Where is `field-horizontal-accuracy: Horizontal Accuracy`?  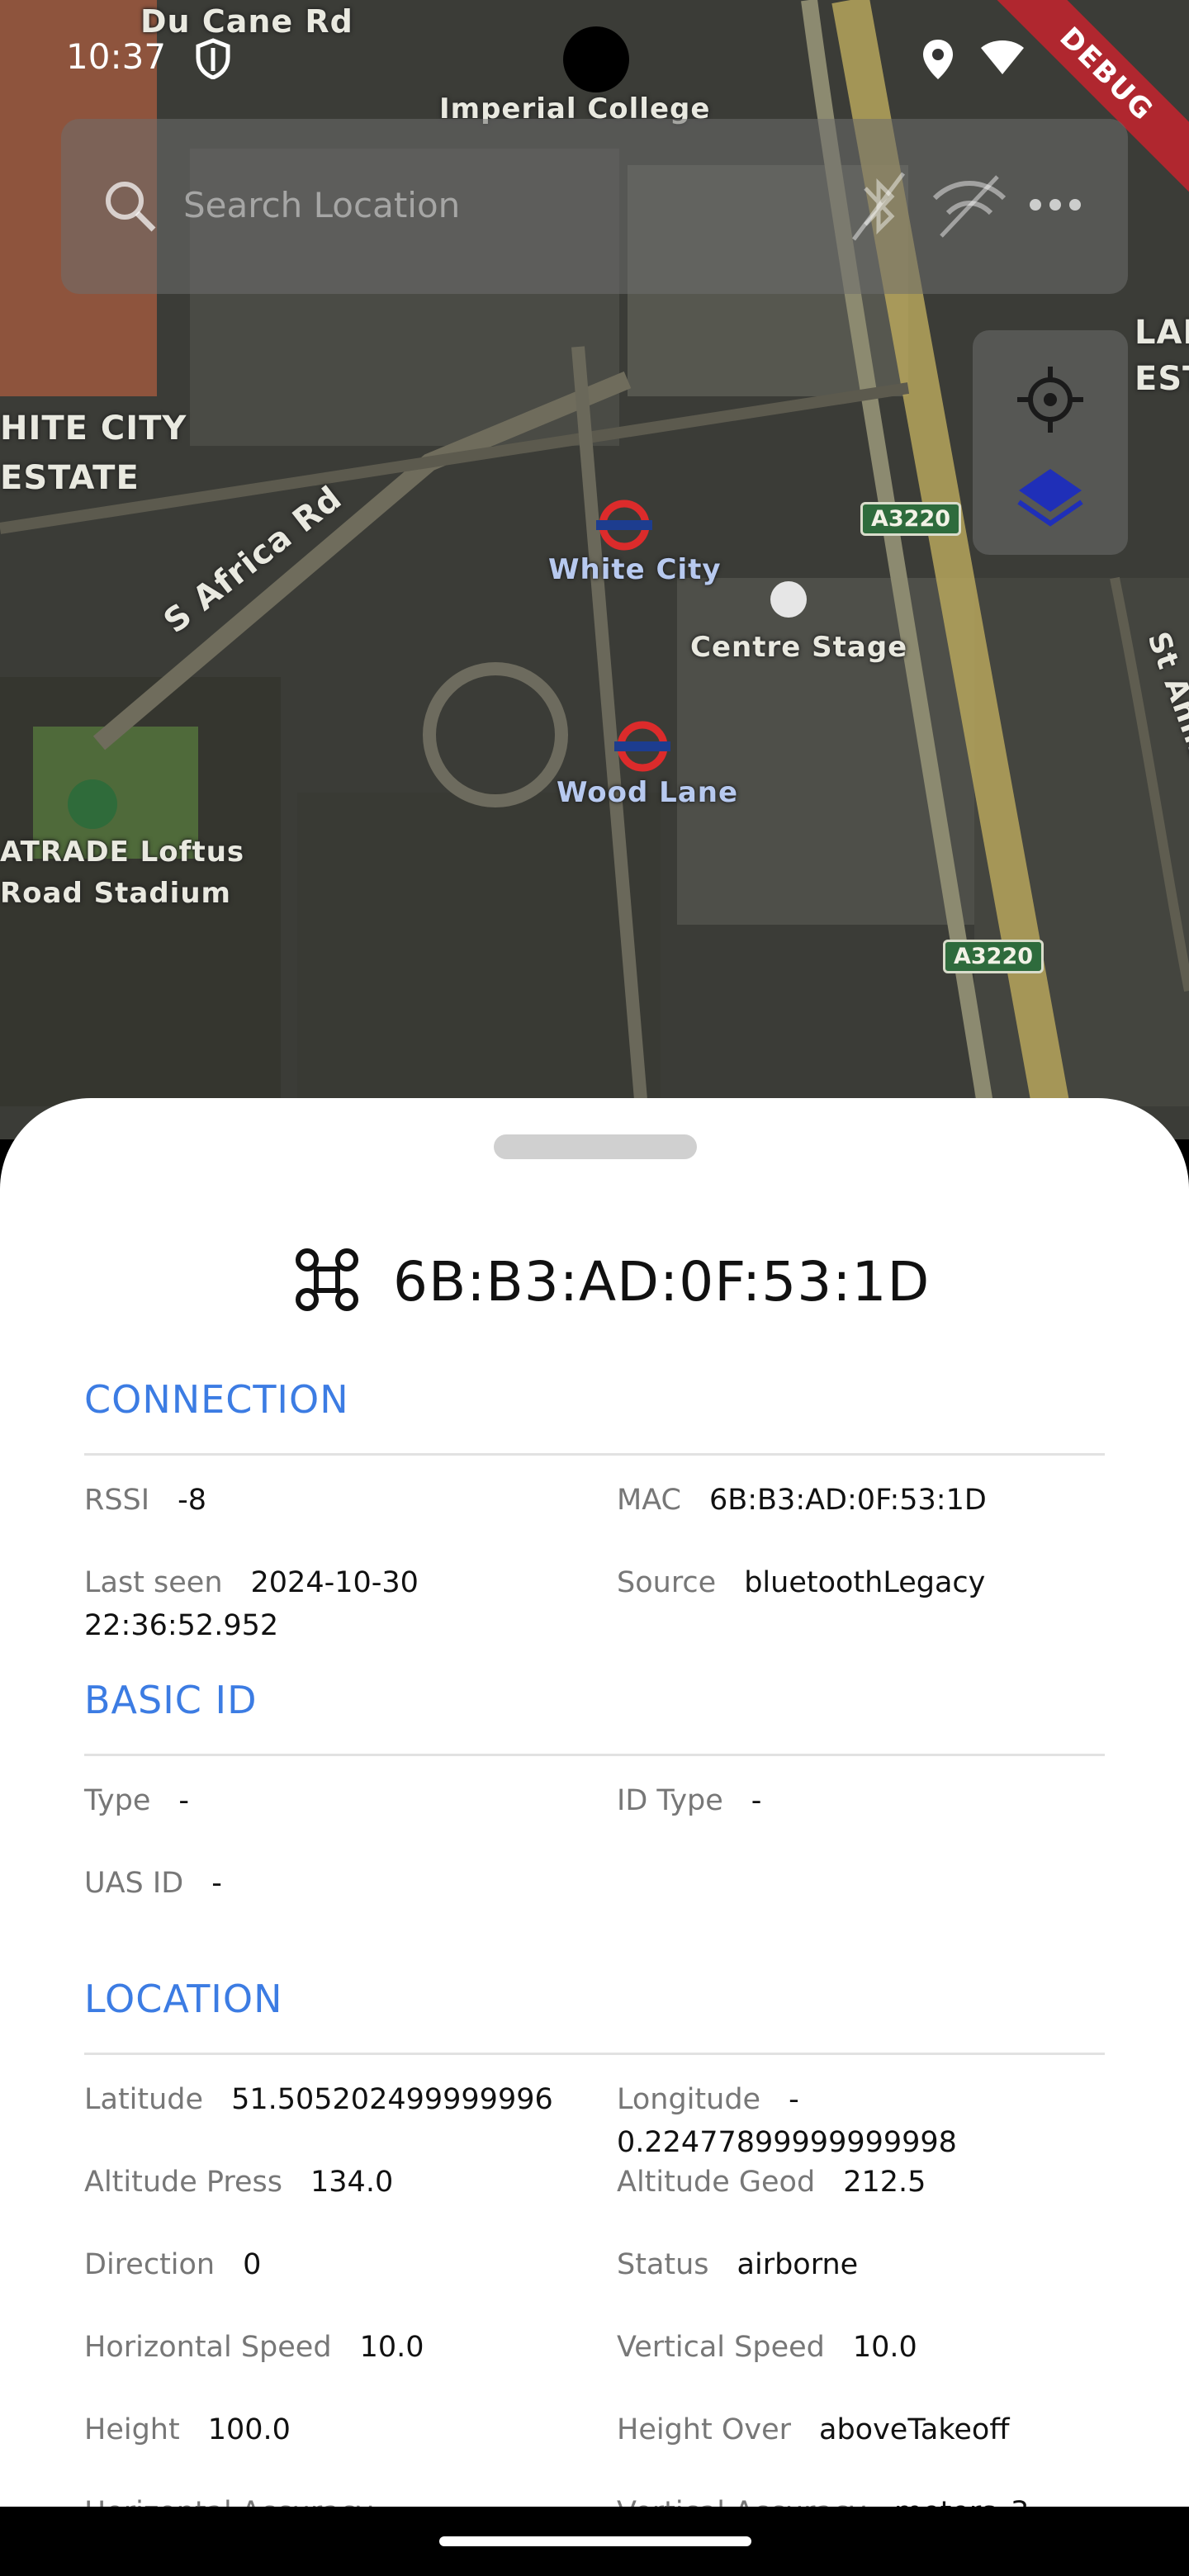 field-horizontal-accuracy: Horizontal Accuracy is located at coordinates (340, 2499).